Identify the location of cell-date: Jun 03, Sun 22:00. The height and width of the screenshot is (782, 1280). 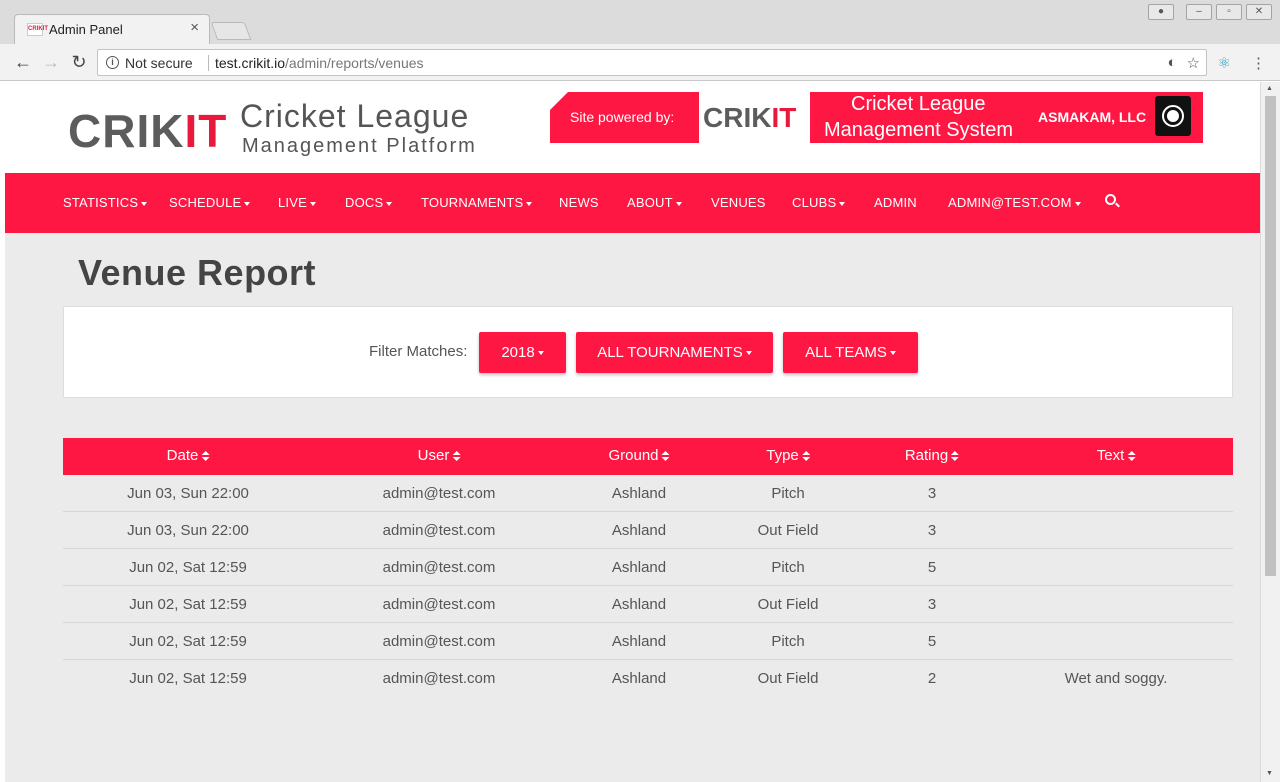
(188, 530).